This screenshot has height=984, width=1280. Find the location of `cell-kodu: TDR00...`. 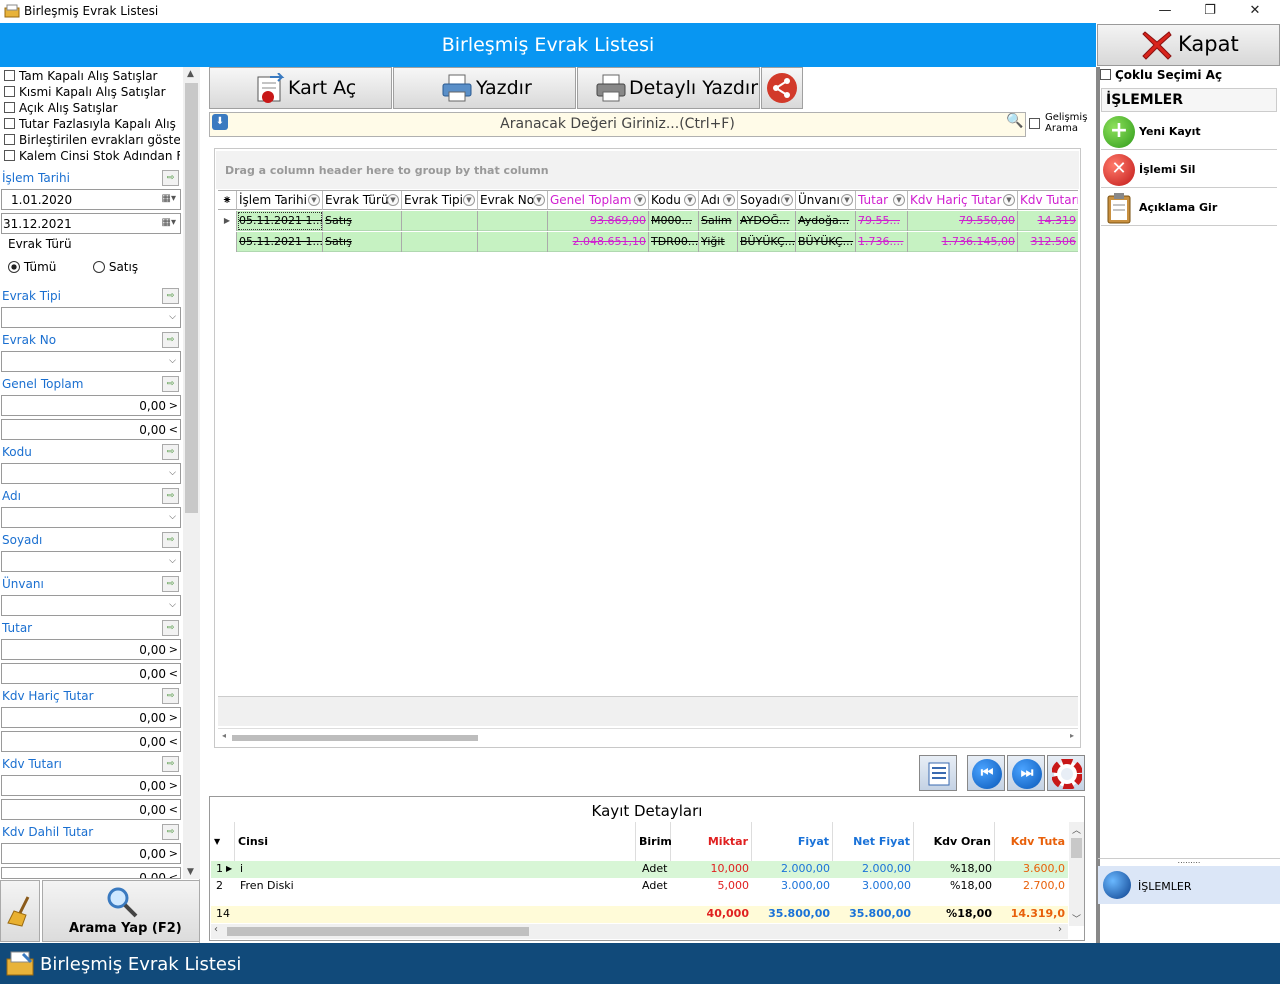

cell-kodu: TDR00... is located at coordinates (674, 242).